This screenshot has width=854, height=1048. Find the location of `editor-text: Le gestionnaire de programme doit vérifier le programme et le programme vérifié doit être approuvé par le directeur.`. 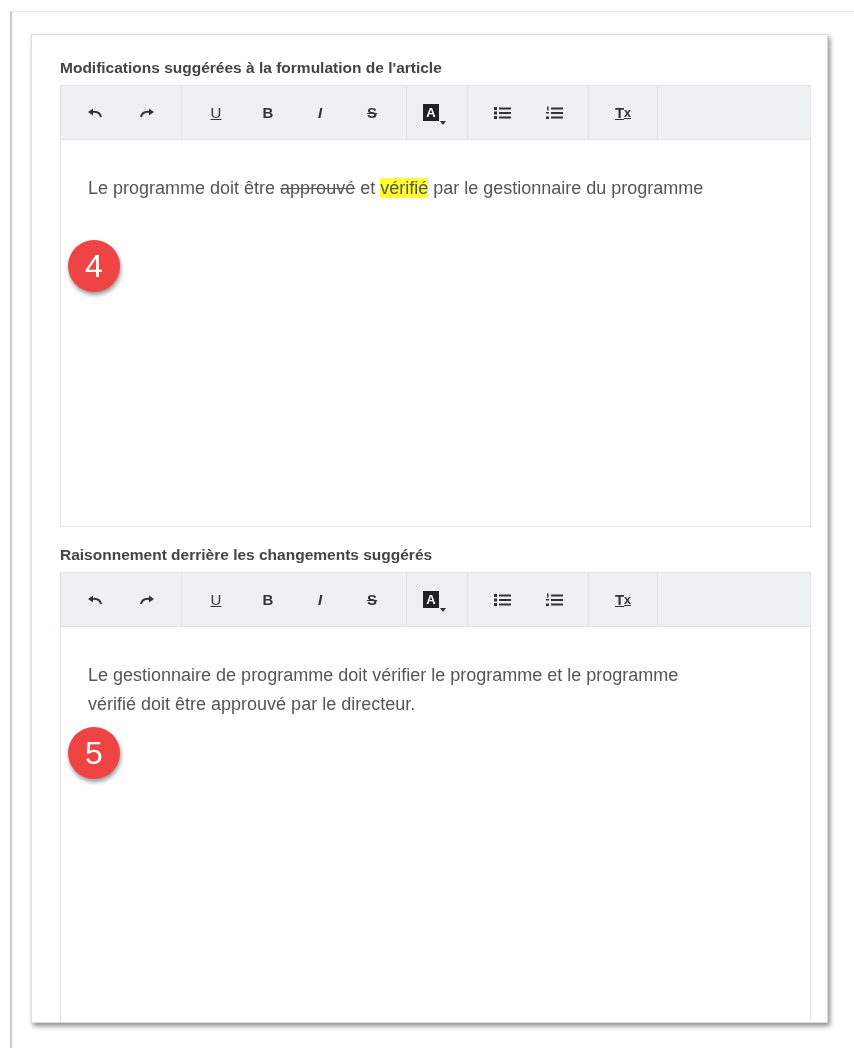

editor-text: Le gestionnaire de programme doit vérifier le programme et le programme vérifié doit être approuvé par le directeur. is located at coordinates (384, 690).